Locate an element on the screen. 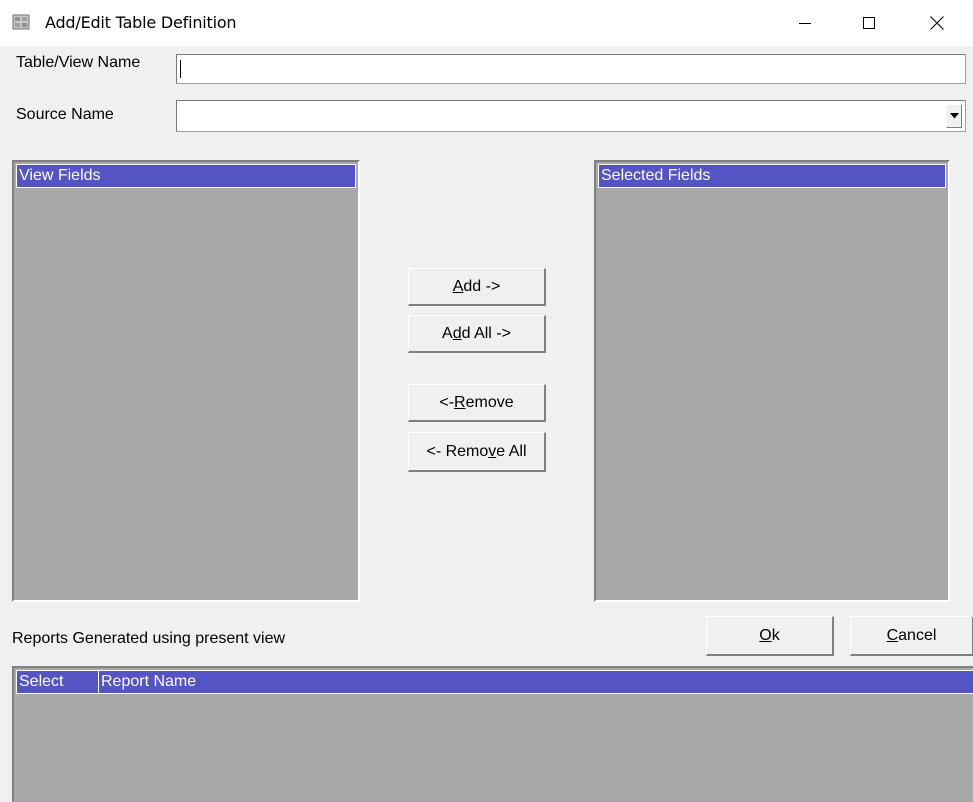  maximize-icon is located at coordinates (869, 23).